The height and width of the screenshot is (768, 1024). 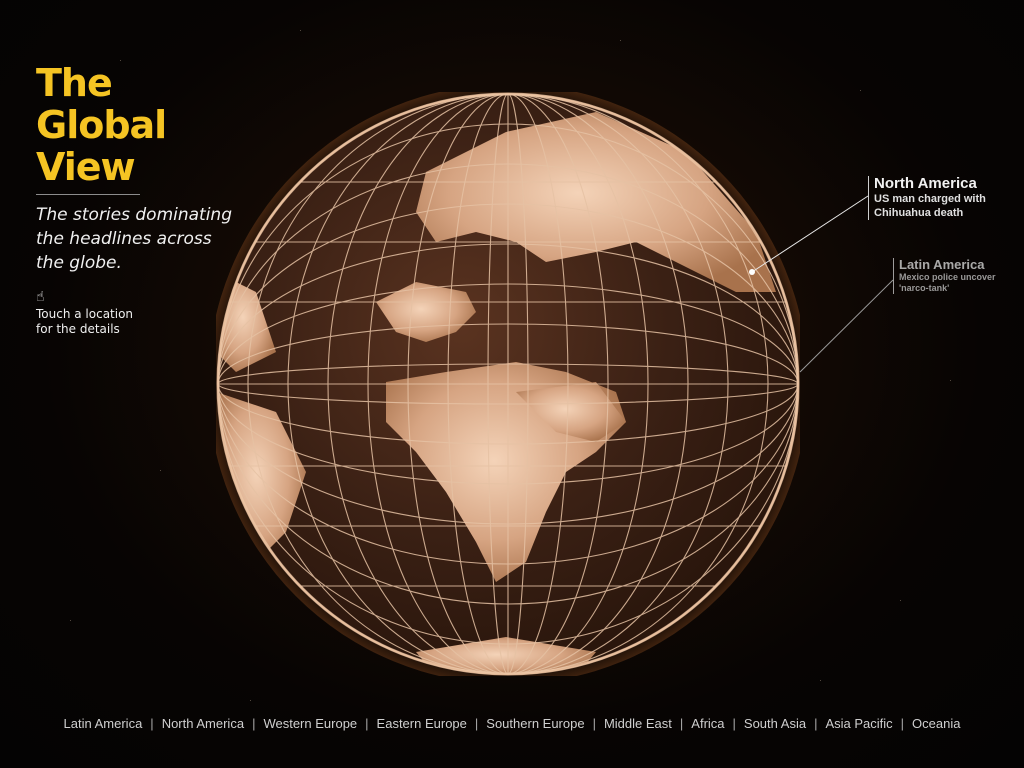 I want to click on callout-headline: Mexico police uncover, so click(x=947, y=277).